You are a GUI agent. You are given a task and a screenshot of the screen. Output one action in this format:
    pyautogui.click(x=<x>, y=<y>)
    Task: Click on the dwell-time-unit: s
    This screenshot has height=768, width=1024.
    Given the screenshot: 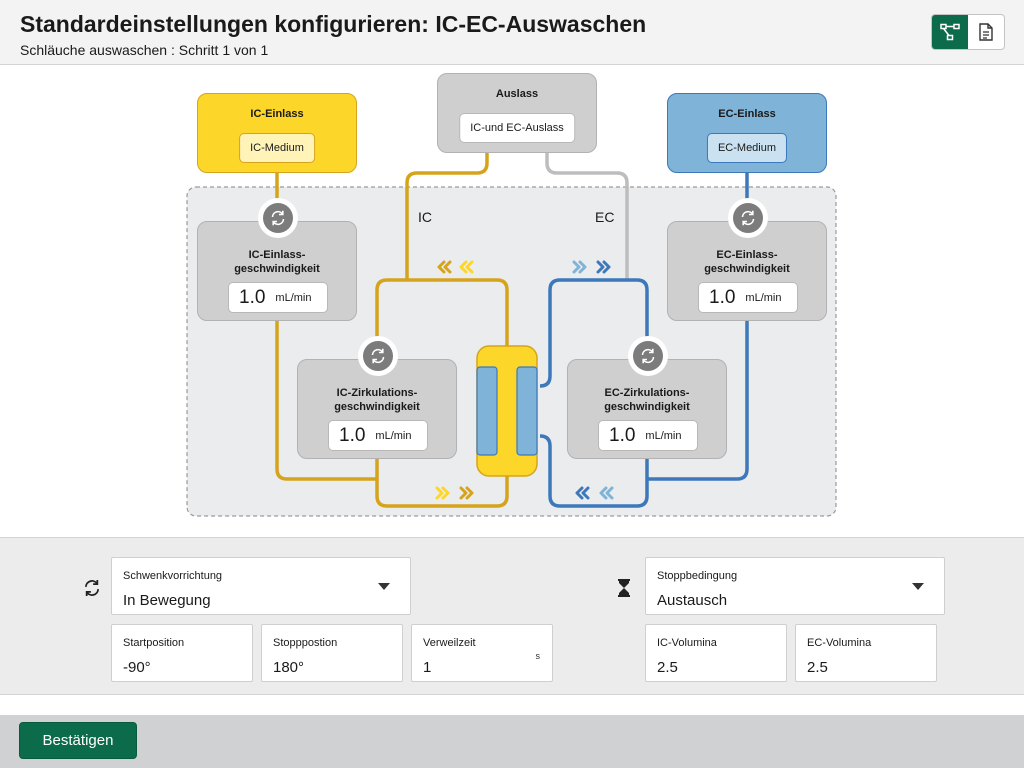 What is the action you would take?
    pyautogui.click(x=538, y=656)
    